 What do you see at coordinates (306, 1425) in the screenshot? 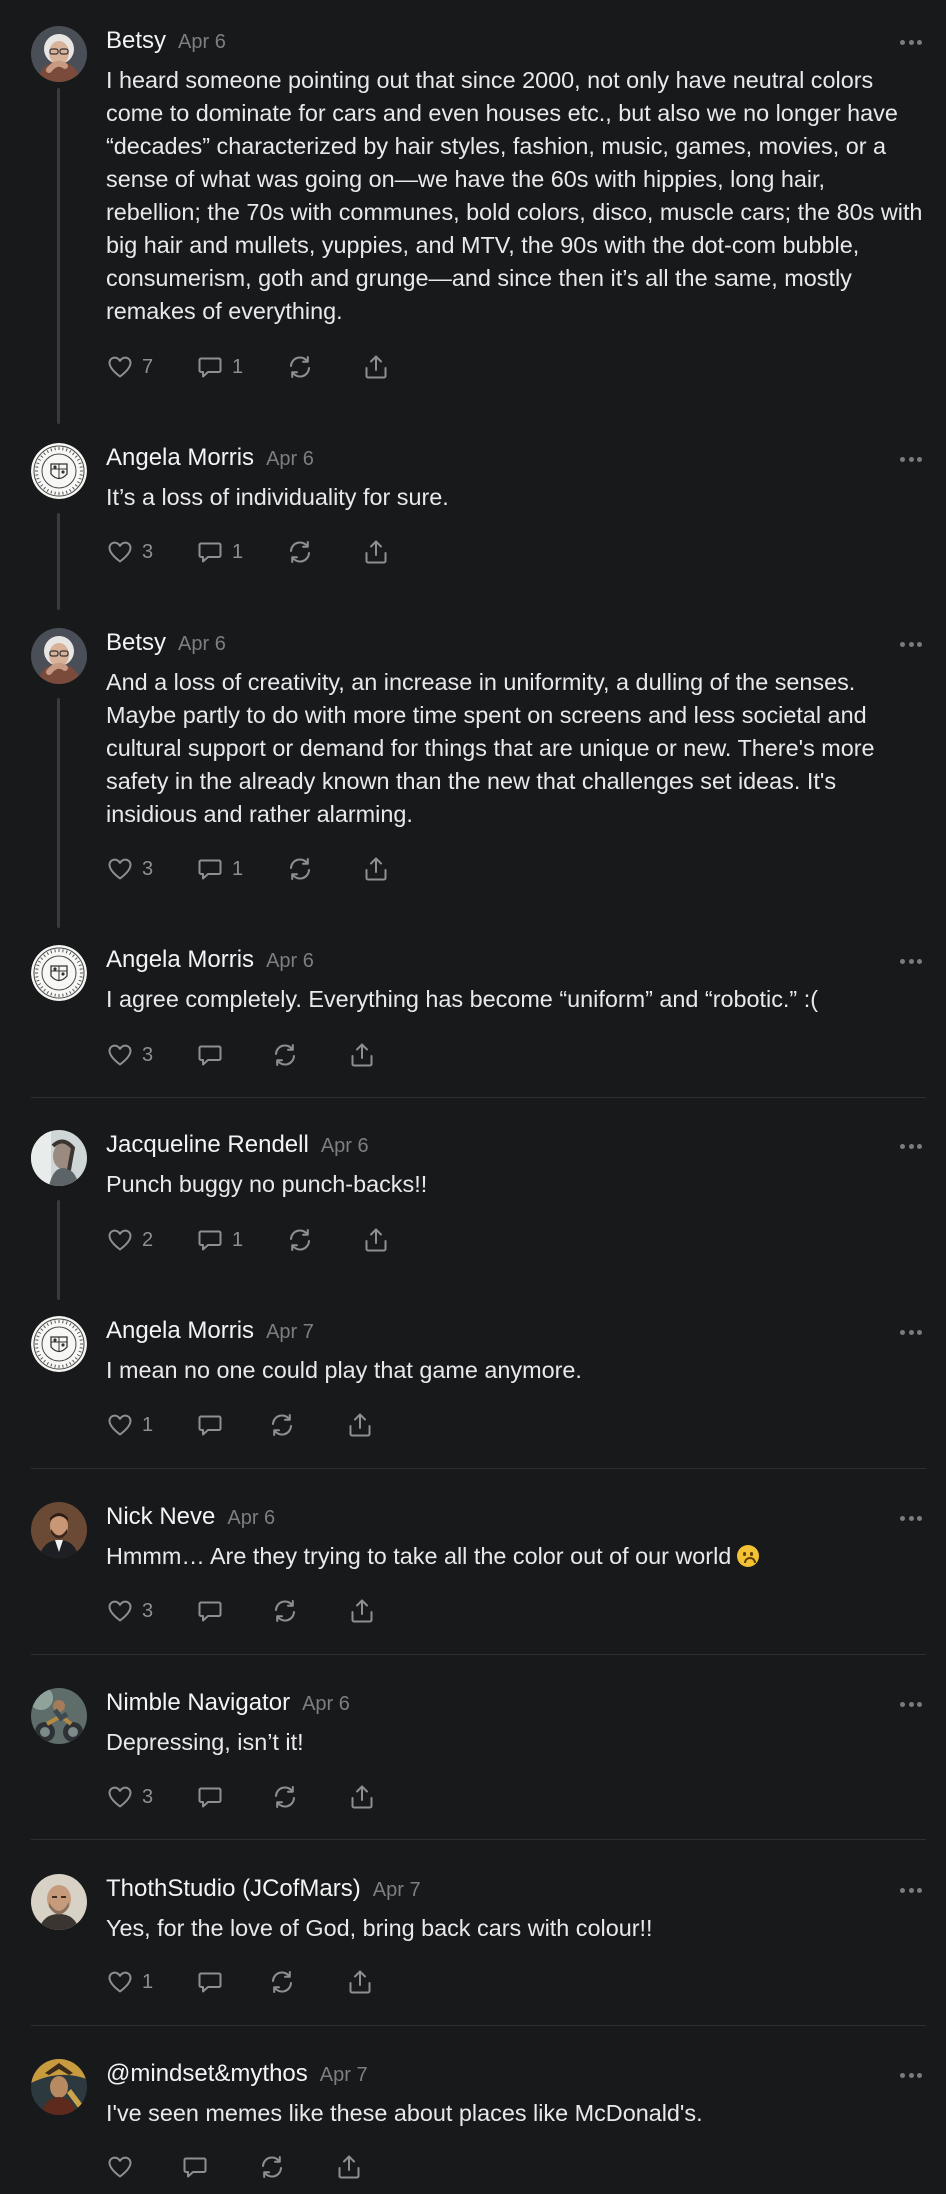
I see `comment-actions: 1` at bounding box center [306, 1425].